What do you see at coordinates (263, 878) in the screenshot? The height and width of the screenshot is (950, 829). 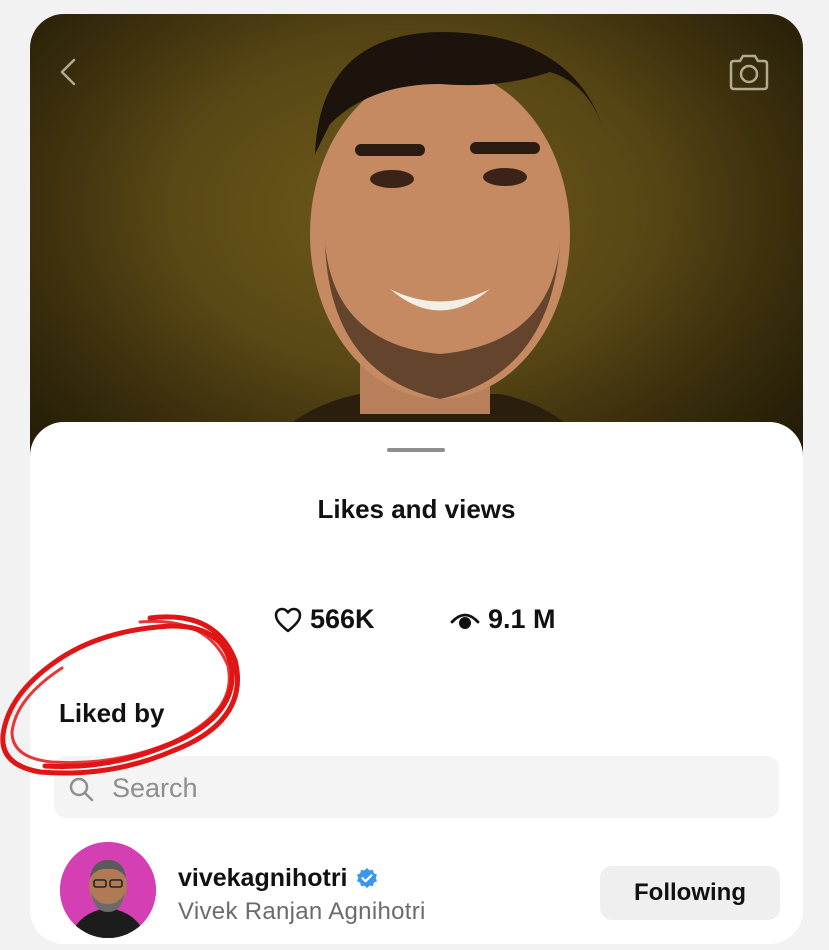 I see `username-text: vivekagnihotri` at bounding box center [263, 878].